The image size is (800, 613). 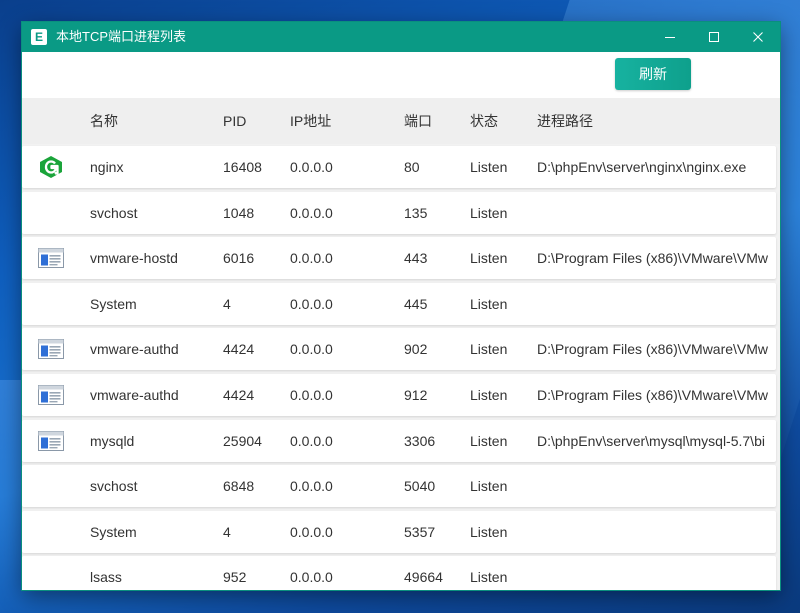 What do you see at coordinates (653, 74) in the screenshot?
I see `refresh-button: 刷新` at bounding box center [653, 74].